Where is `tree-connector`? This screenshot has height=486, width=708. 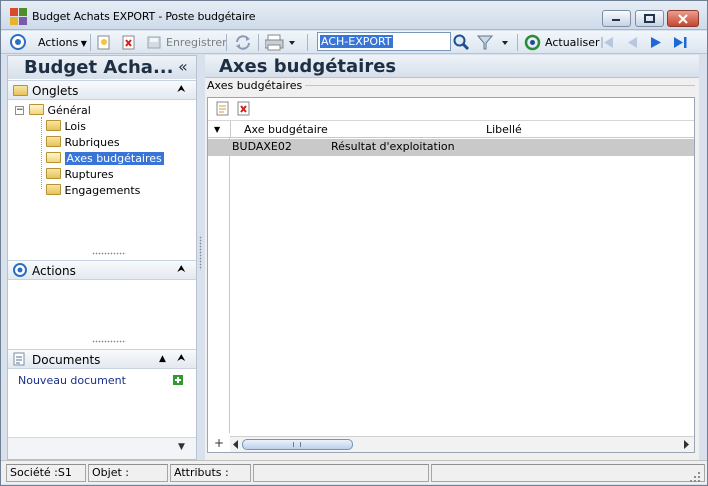 tree-connector is located at coordinates (41, 153).